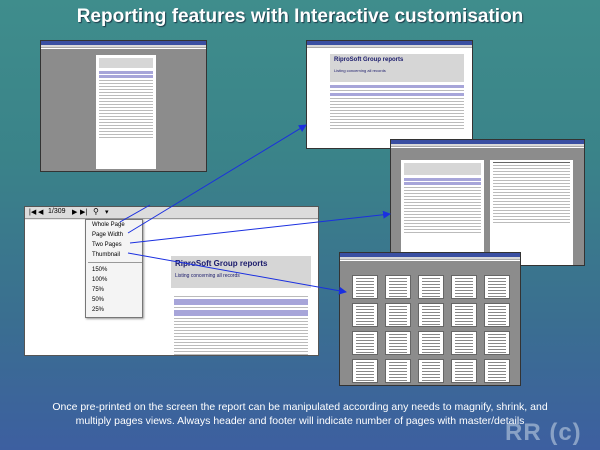 Image resolution: width=600 pixels, height=450 pixels. Describe the element at coordinates (217, 179) in the screenshot. I see `arrow-page-width` at that location.